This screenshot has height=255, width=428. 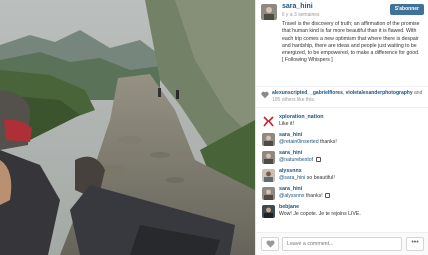 What do you see at coordinates (298, 99) in the screenshot?
I see `others-text: others like this.` at bounding box center [298, 99].